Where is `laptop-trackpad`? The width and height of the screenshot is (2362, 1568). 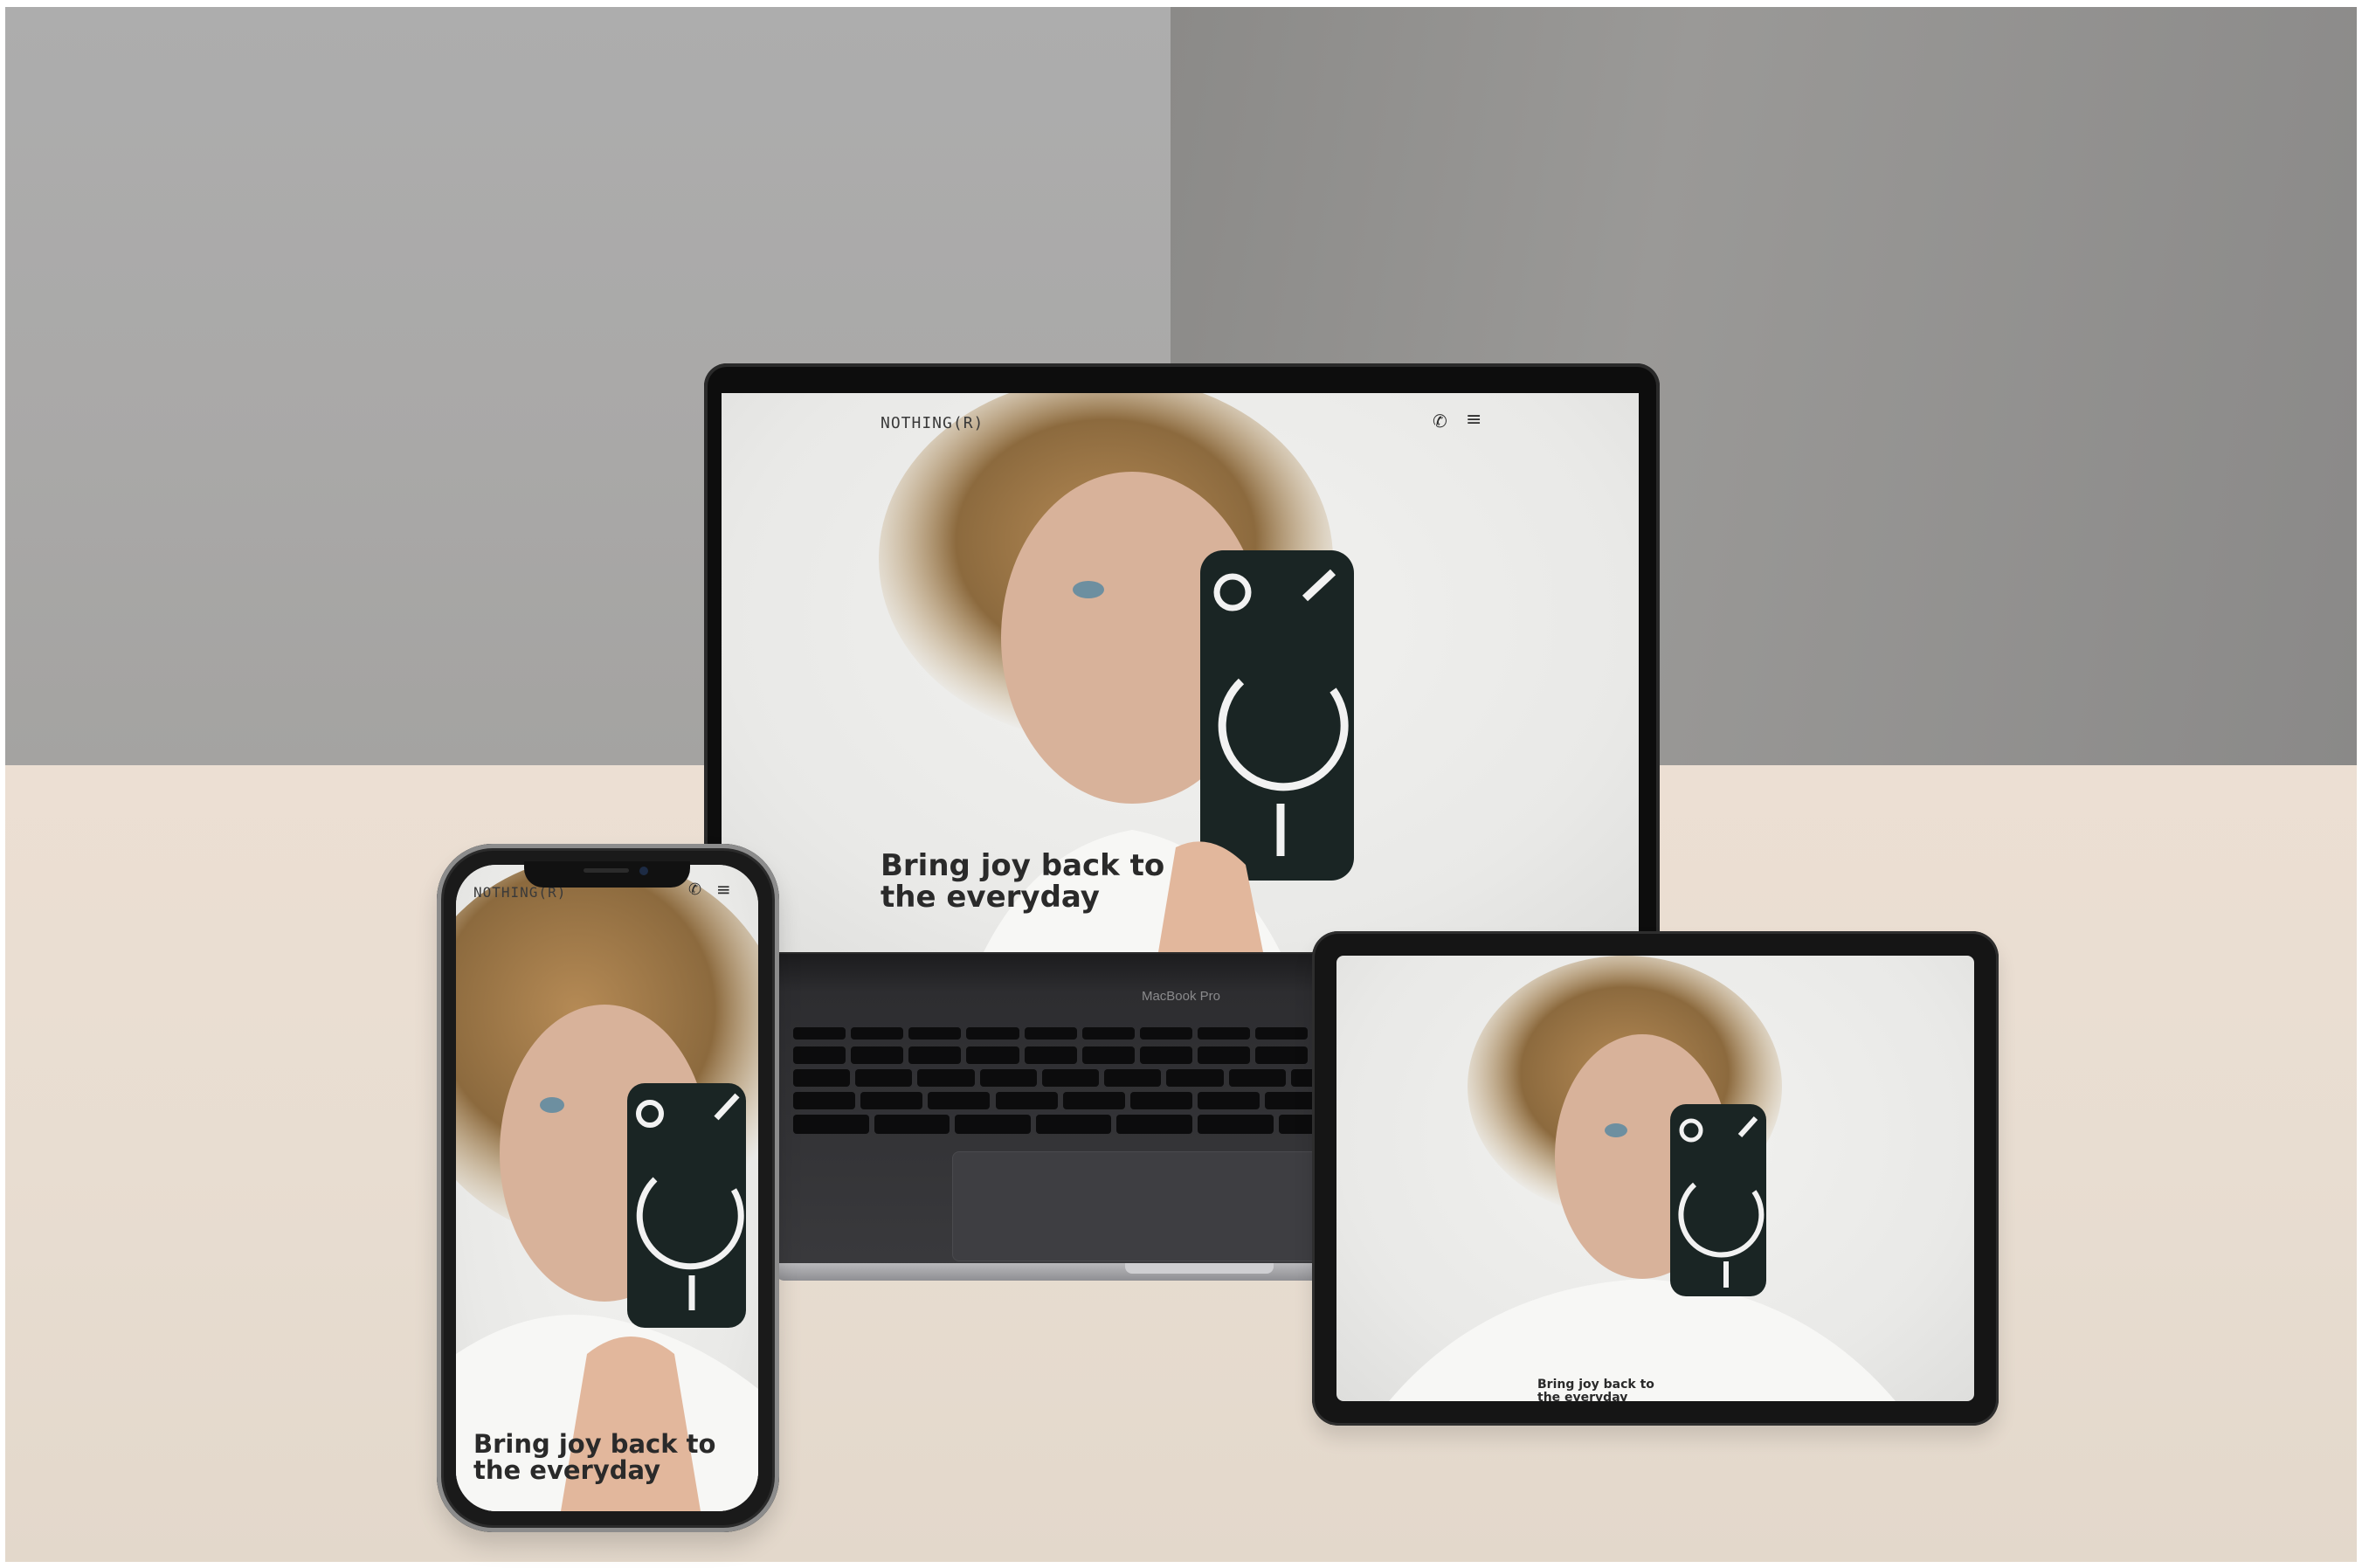 laptop-trackpad is located at coordinates (1136, 1206).